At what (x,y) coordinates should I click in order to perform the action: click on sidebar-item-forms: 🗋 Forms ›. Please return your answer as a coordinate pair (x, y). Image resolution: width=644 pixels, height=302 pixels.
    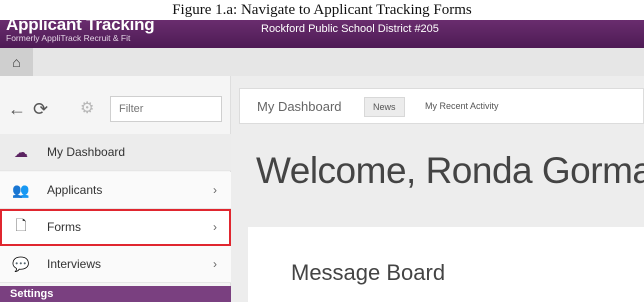
    Looking at the image, I should click on (115, 227).